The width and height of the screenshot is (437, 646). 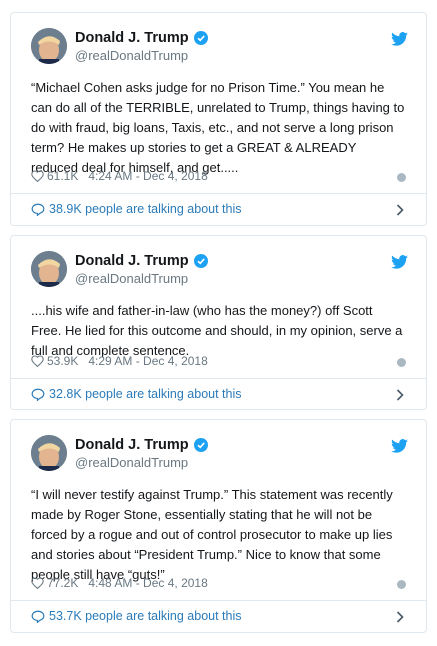 What do you see at coordinates (62, 361) in the screenshot?
I see `like-count: 53.9K` at bounding box center [62, 361].